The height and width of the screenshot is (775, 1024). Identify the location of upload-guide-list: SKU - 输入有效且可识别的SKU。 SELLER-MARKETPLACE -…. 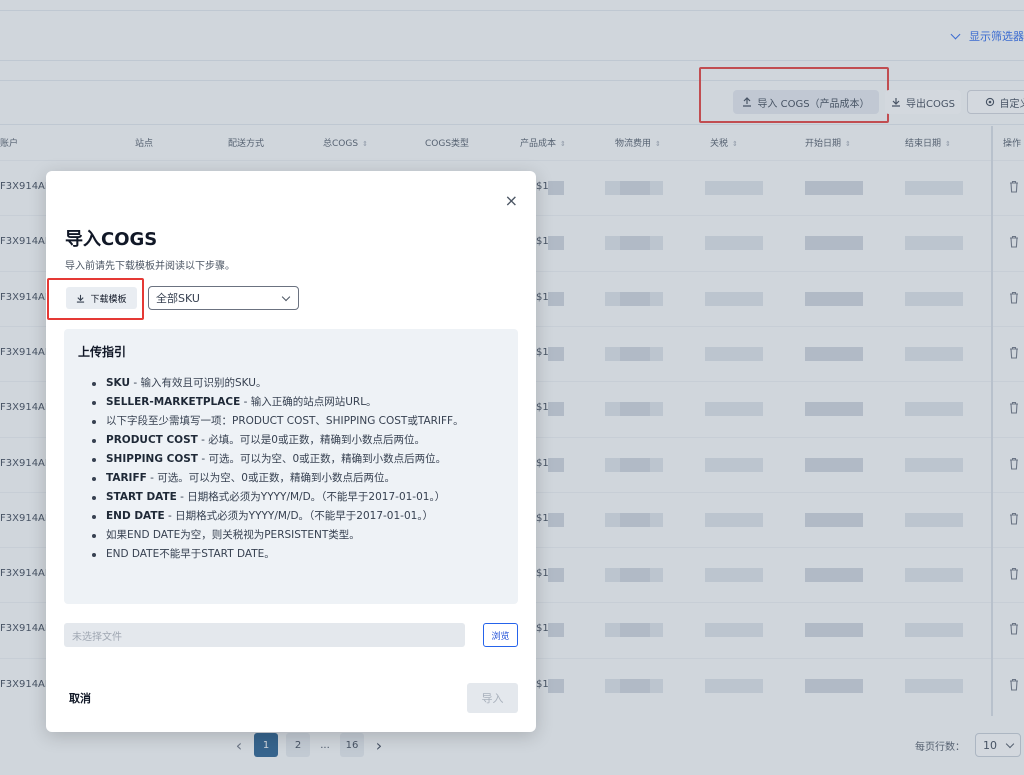
(291, 469).